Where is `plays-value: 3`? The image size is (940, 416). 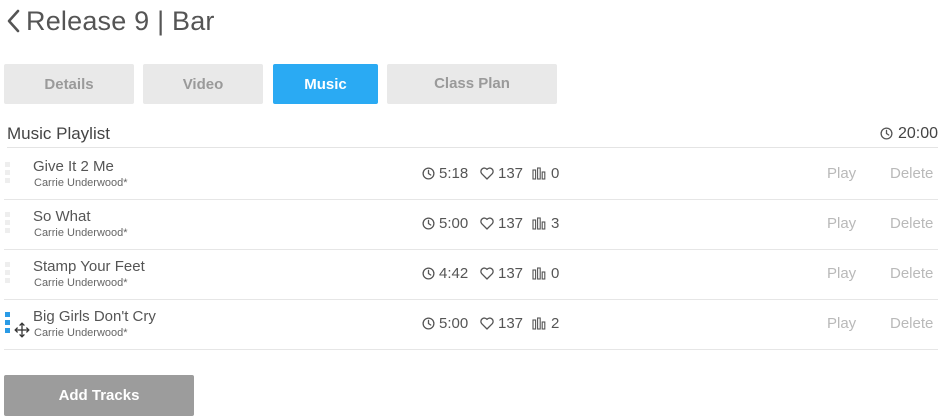 plays-value: 3 is located at coordinates (555, 223).